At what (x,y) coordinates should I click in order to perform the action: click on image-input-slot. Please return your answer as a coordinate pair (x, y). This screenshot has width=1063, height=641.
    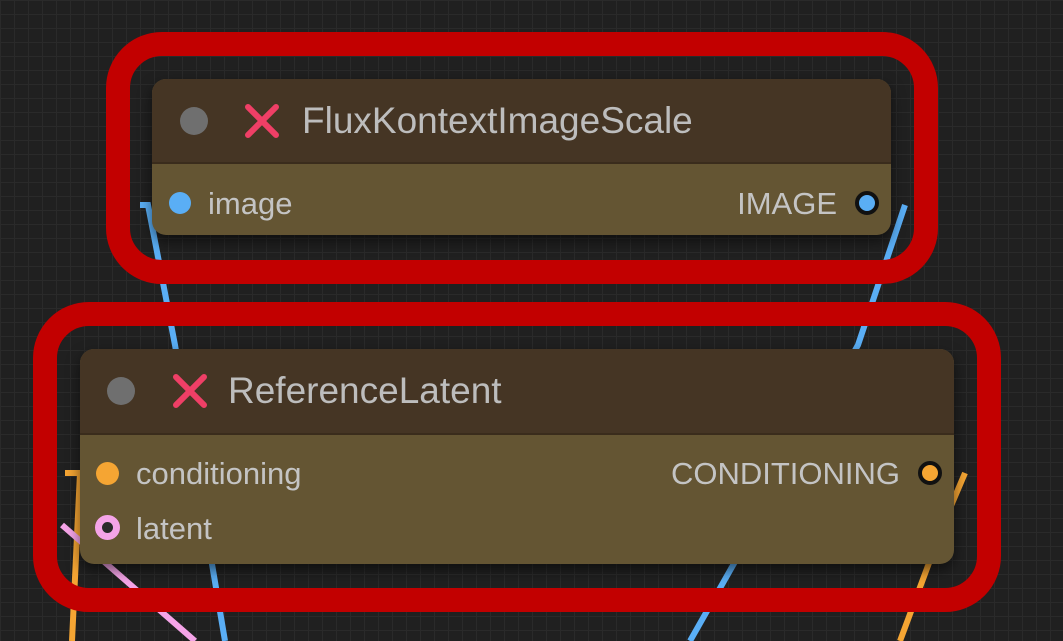
    Looking at the image, I should click on (180, 203).